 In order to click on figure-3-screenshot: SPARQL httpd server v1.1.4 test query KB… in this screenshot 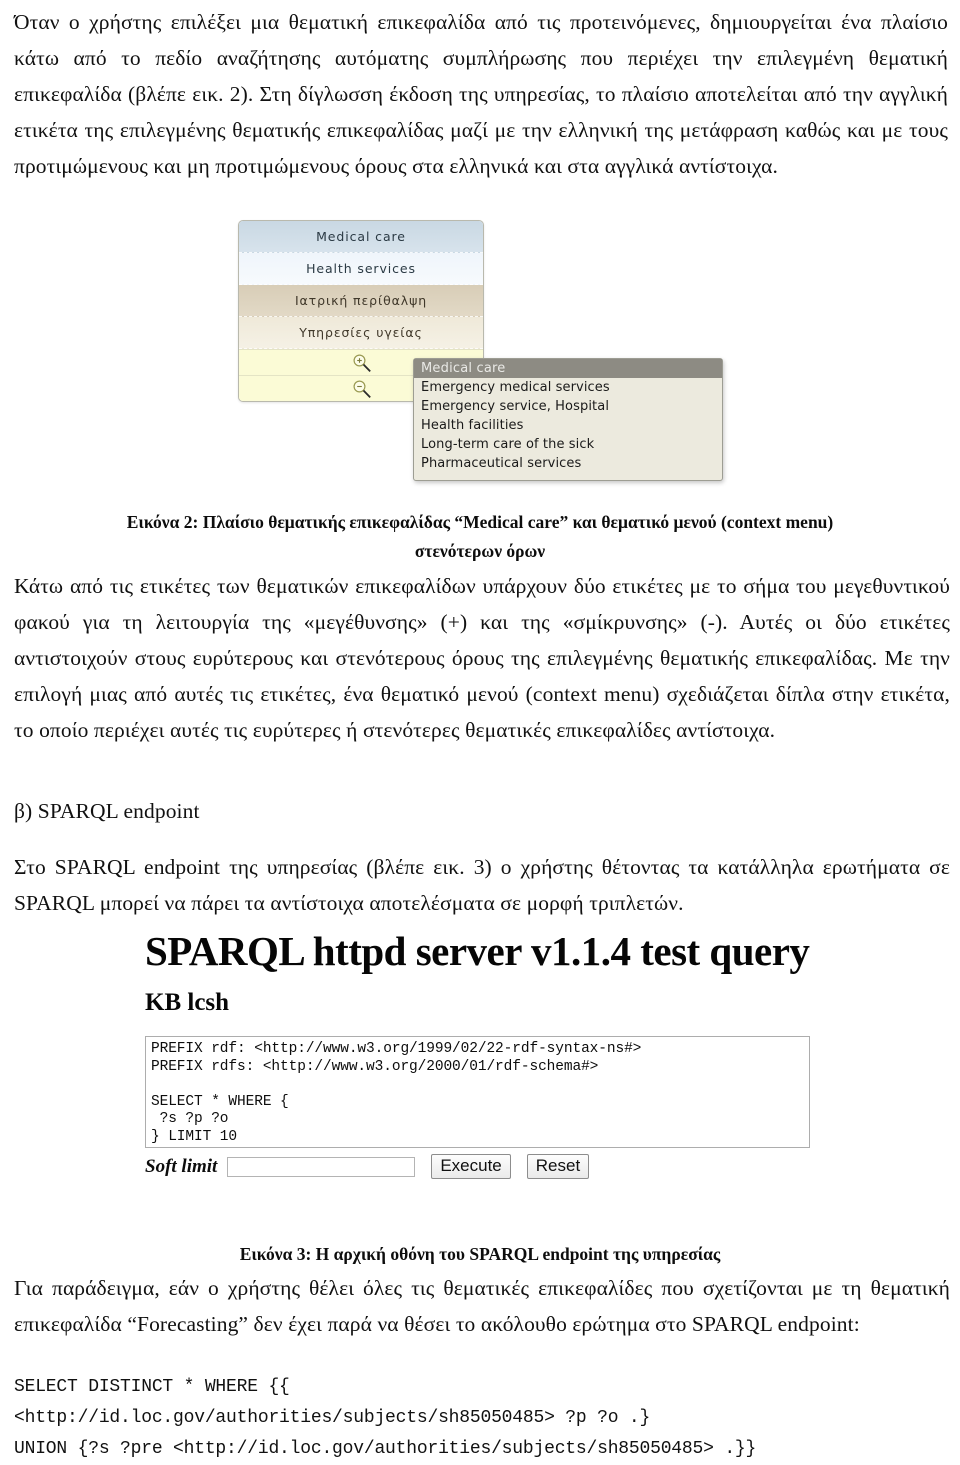, I will do `click(485, 1055)`.